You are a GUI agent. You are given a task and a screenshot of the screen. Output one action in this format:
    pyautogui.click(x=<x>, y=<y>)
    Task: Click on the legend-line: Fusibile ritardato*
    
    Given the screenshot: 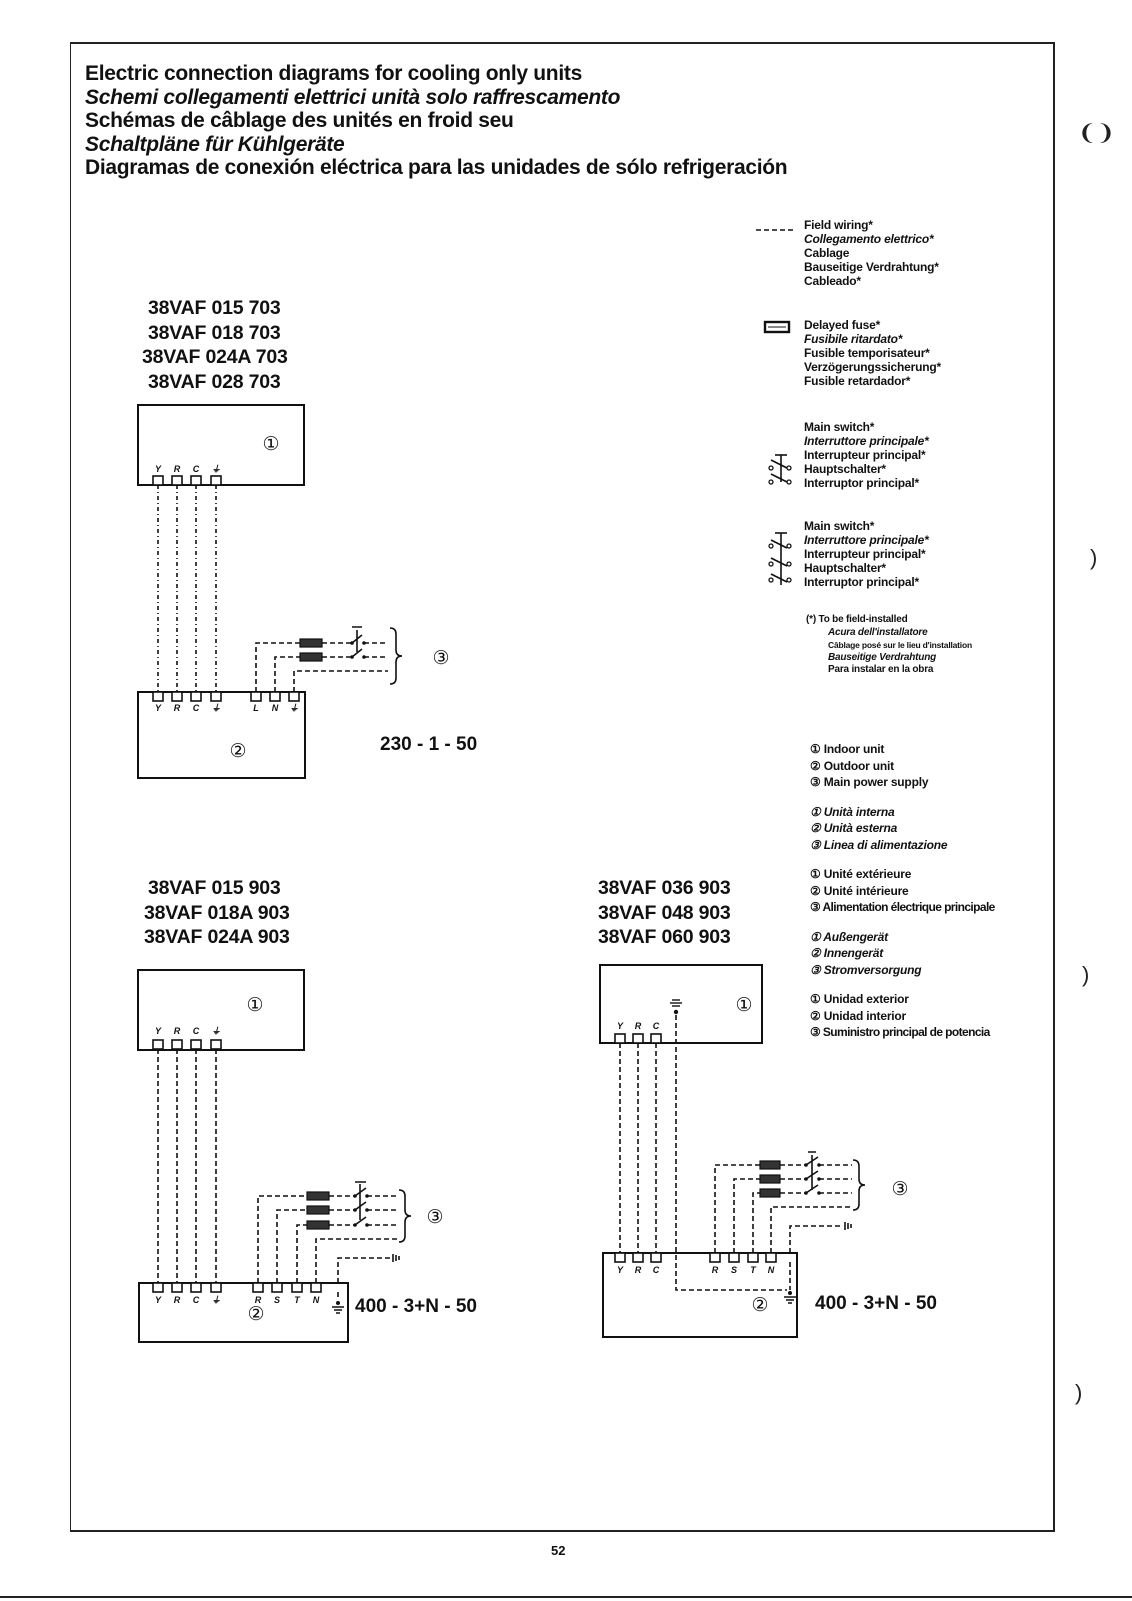 What is the action you would take?
    pyautogui.click(x=853, y=339)
    